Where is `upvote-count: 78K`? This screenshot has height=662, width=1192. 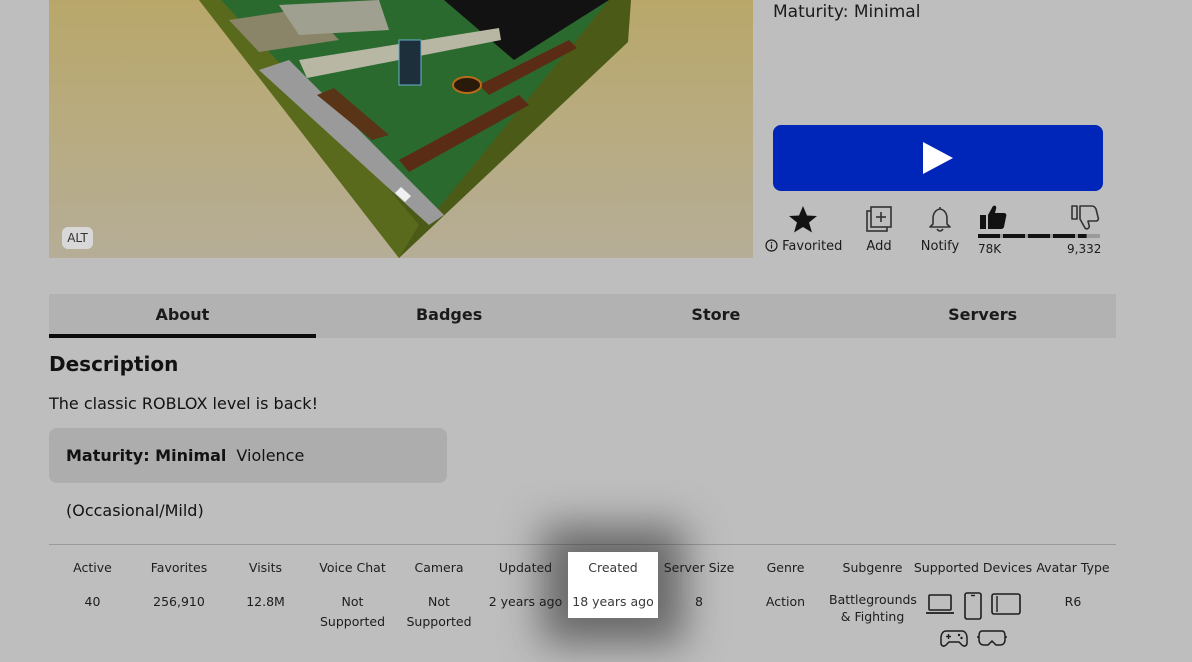 upvote-count: 78K is located at coordinates (990, 249).